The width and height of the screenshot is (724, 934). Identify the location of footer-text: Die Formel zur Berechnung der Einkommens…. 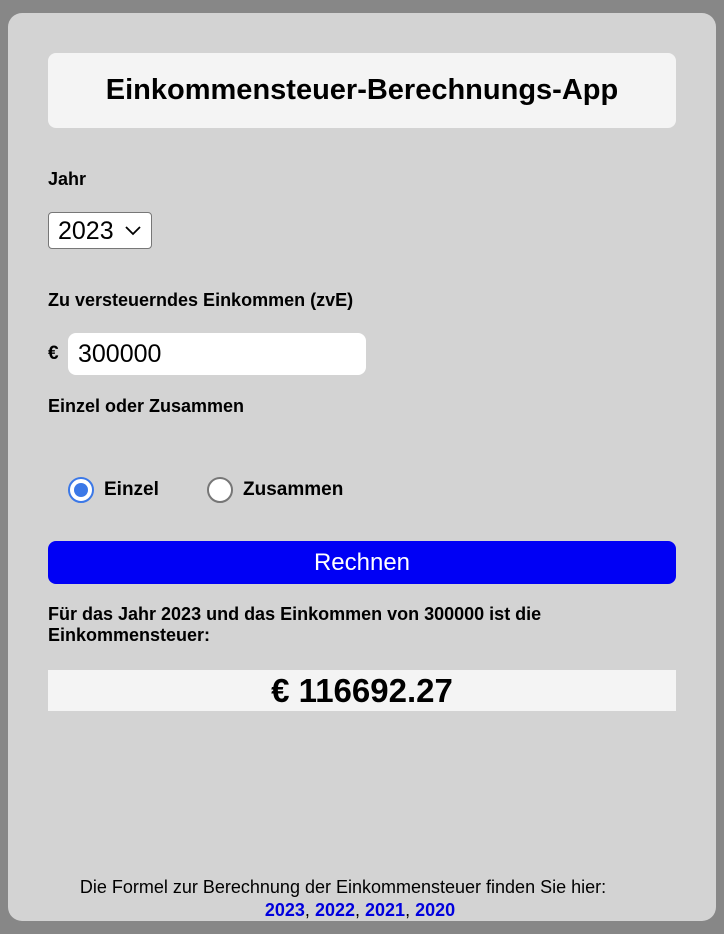
(343, 887).